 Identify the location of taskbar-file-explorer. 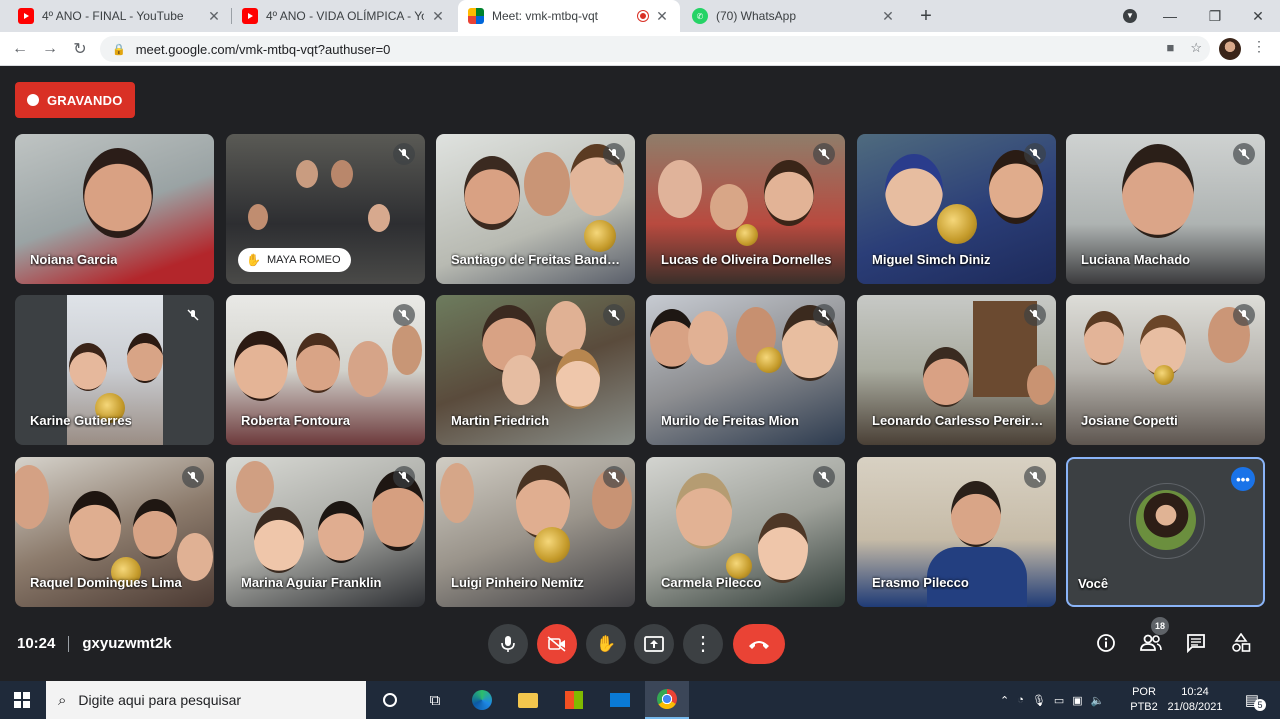
(528, 700).